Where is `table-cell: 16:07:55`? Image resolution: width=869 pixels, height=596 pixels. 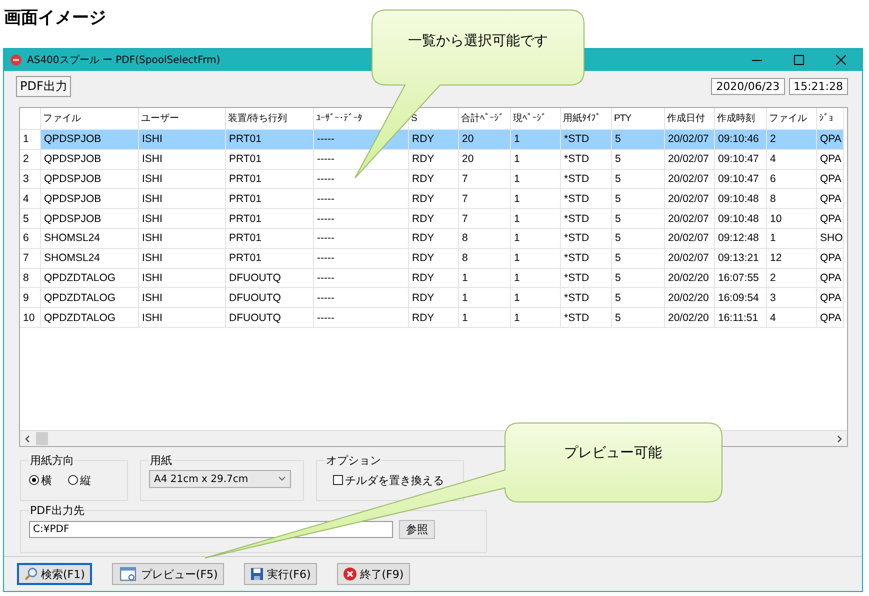 table-cell: 16:07:55 is located at coordinates (741, 278).